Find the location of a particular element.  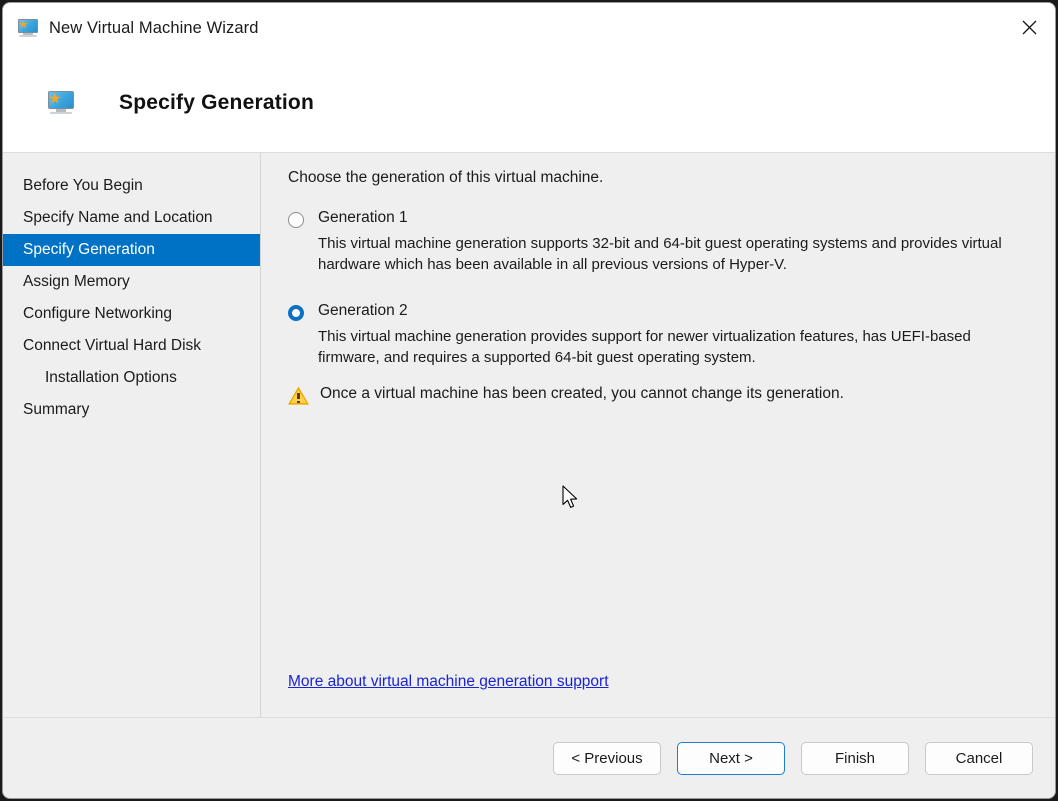

mouse-cursor is located at coordinates (570, 496).